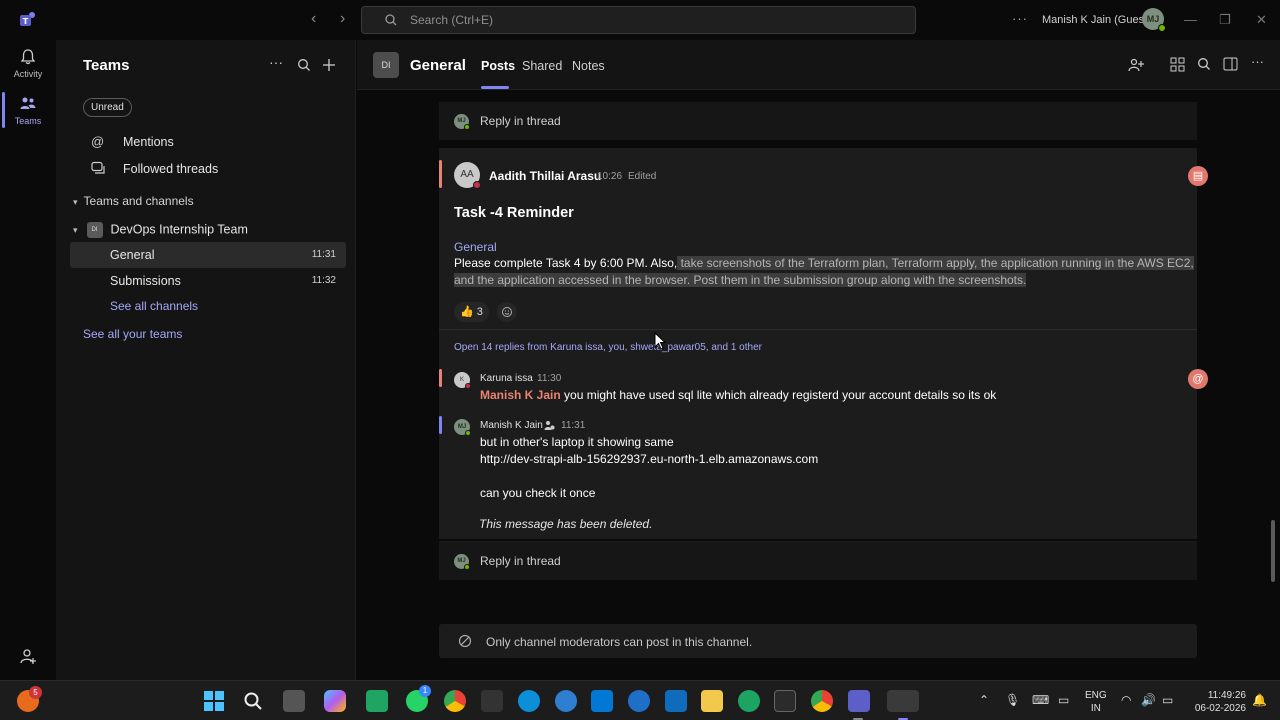 The height and width of the screenshot is (720, 1280). Describe the element at coordinates (294, 701) in the screenshot. I see `task-view-icon` at that location.